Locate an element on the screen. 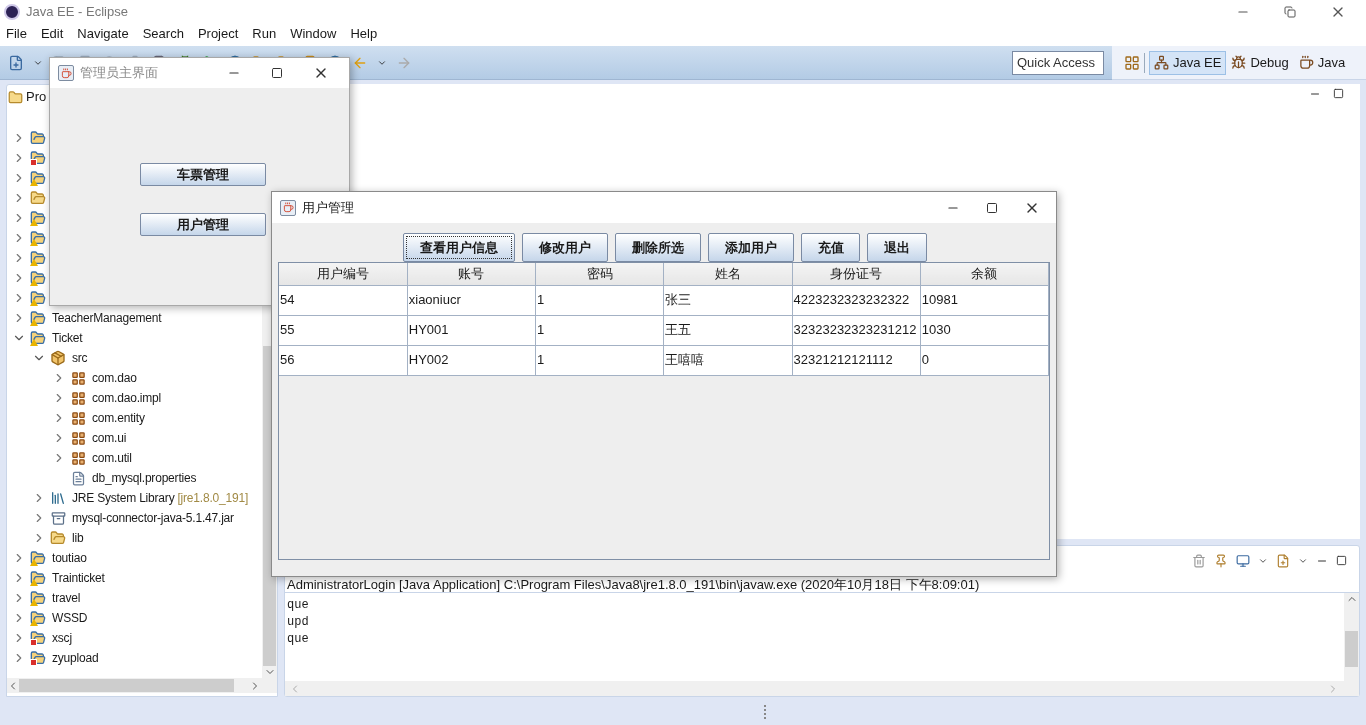 The height and width of the screenshot is (725, 1366). jar-icon is located at coordinates (58, 518).